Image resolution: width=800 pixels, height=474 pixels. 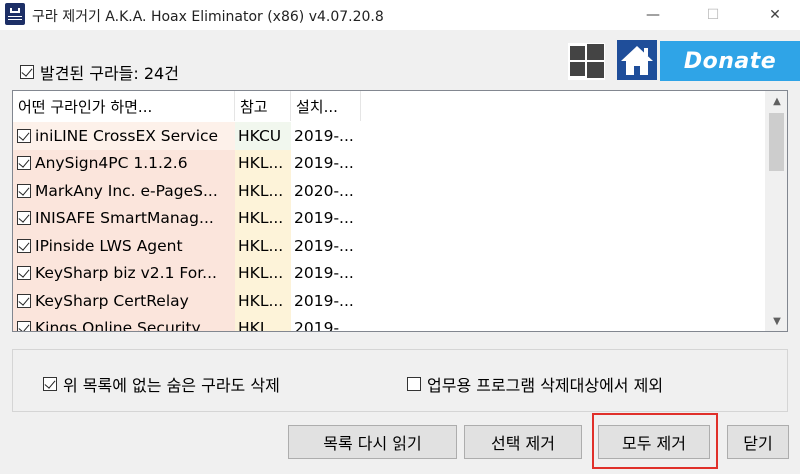 I want to click on row-ref: HKCU, so click(x=263, y=136).